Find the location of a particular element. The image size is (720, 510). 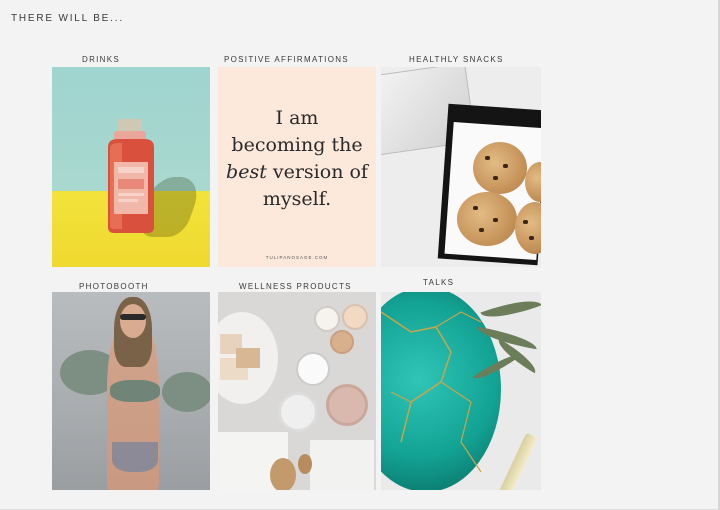

label-positive-affirmations: POSITIVE AFFIRMATIONS is located at coordinates (286, 59).